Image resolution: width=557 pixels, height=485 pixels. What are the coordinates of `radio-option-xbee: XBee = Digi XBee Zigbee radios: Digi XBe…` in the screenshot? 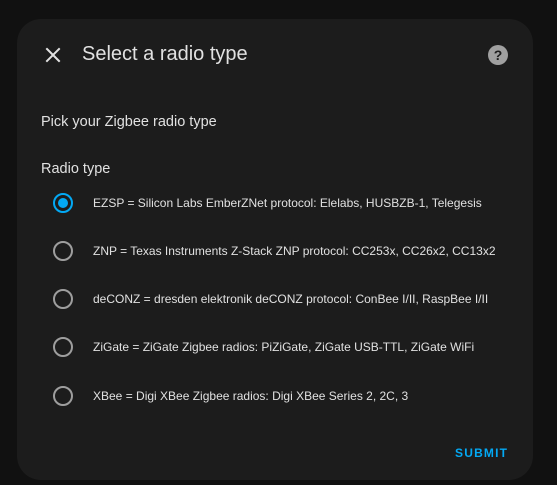 It's located at (288, 396).